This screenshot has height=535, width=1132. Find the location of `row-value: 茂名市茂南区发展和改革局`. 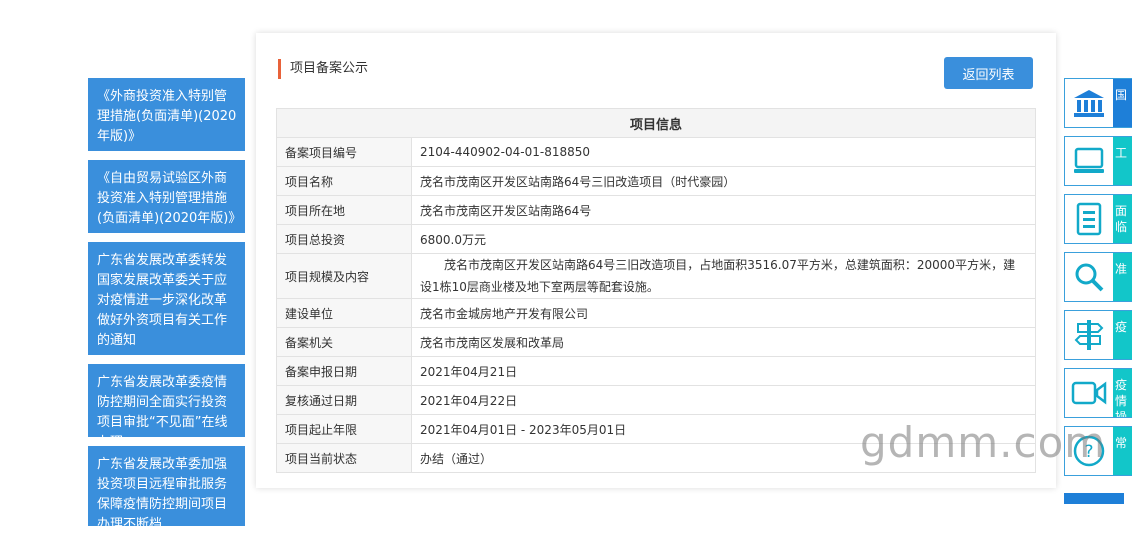

row-value: 茂名市茂南区发展和改革局 is located at coordinates (723, 342).